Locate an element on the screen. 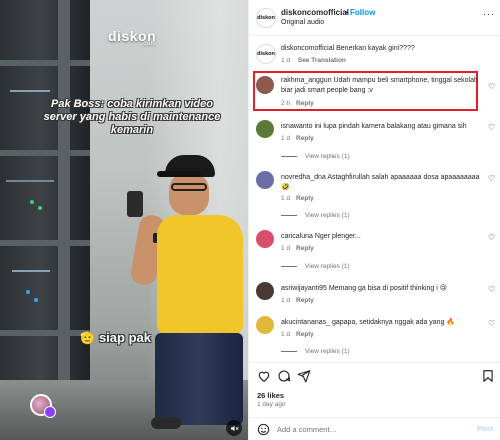  more-options-icon: ··· is located at coordinates (489, 14).